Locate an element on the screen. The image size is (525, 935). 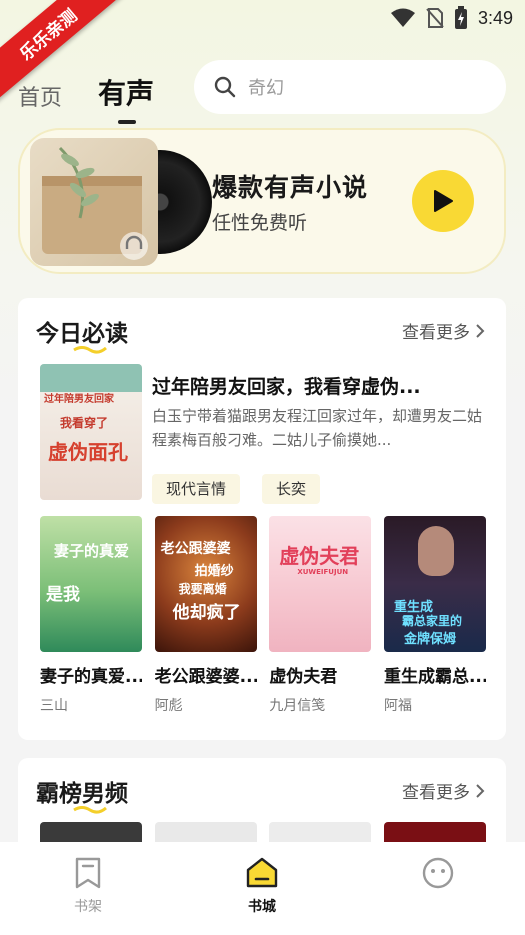
cover-line: 他却疯了 is located at coordinates (206, 613).